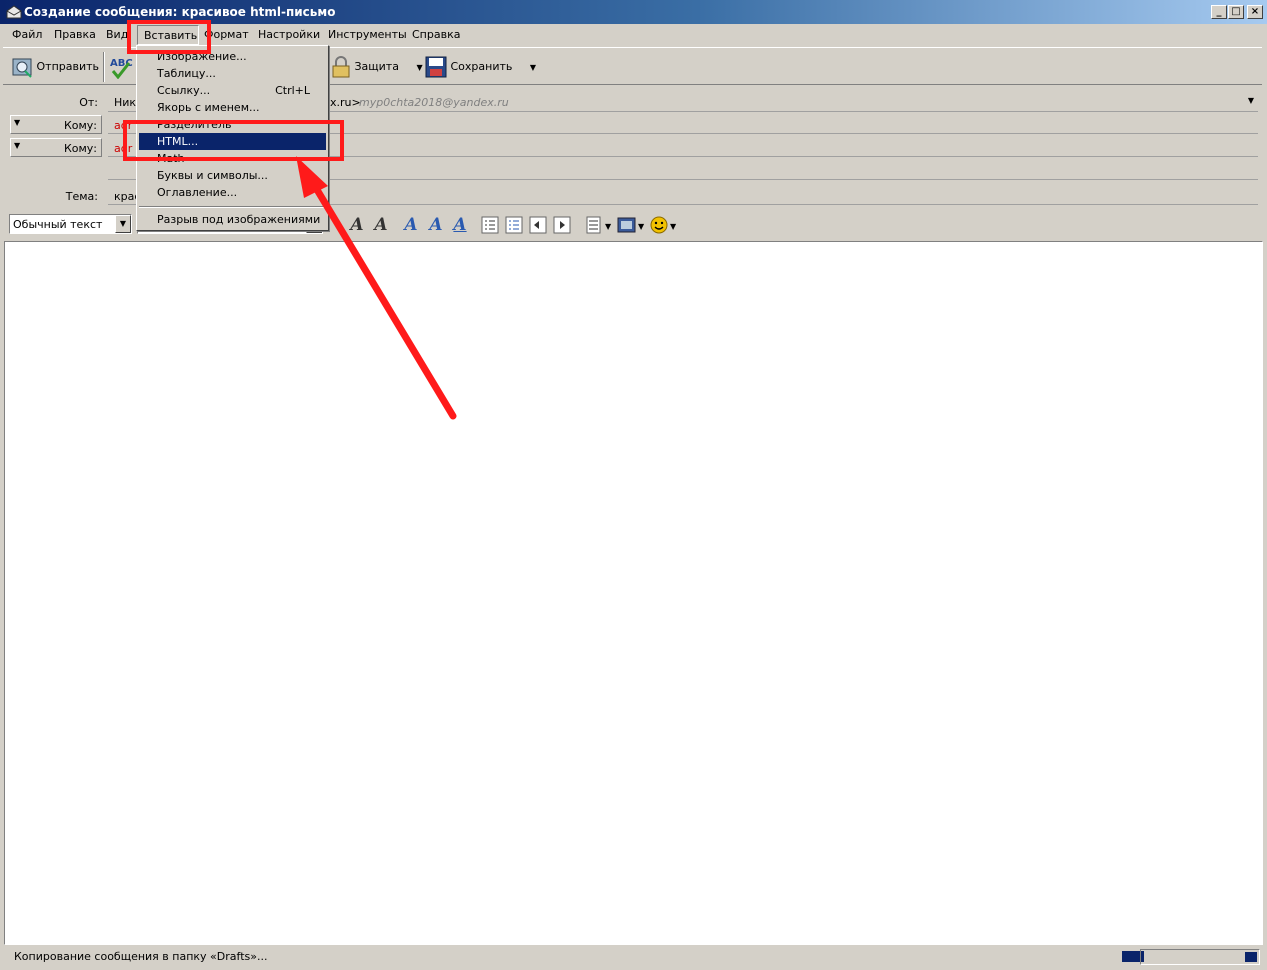 The width and height of the screenshot is (1267, 970). What do you see at coordinates (376, 288) in the screenshot?
I see `annotation-arrow` at bounding box center [376, 288].